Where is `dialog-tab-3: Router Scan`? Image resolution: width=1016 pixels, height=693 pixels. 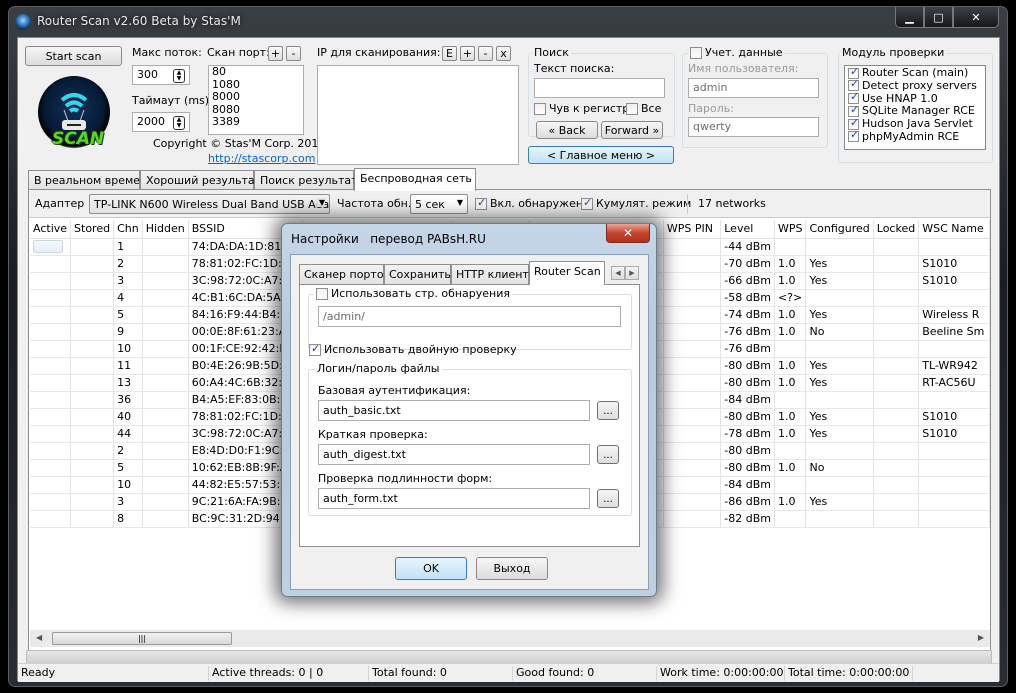
dialog-tab-3: Router Scan is located at coordinates (567, 273).